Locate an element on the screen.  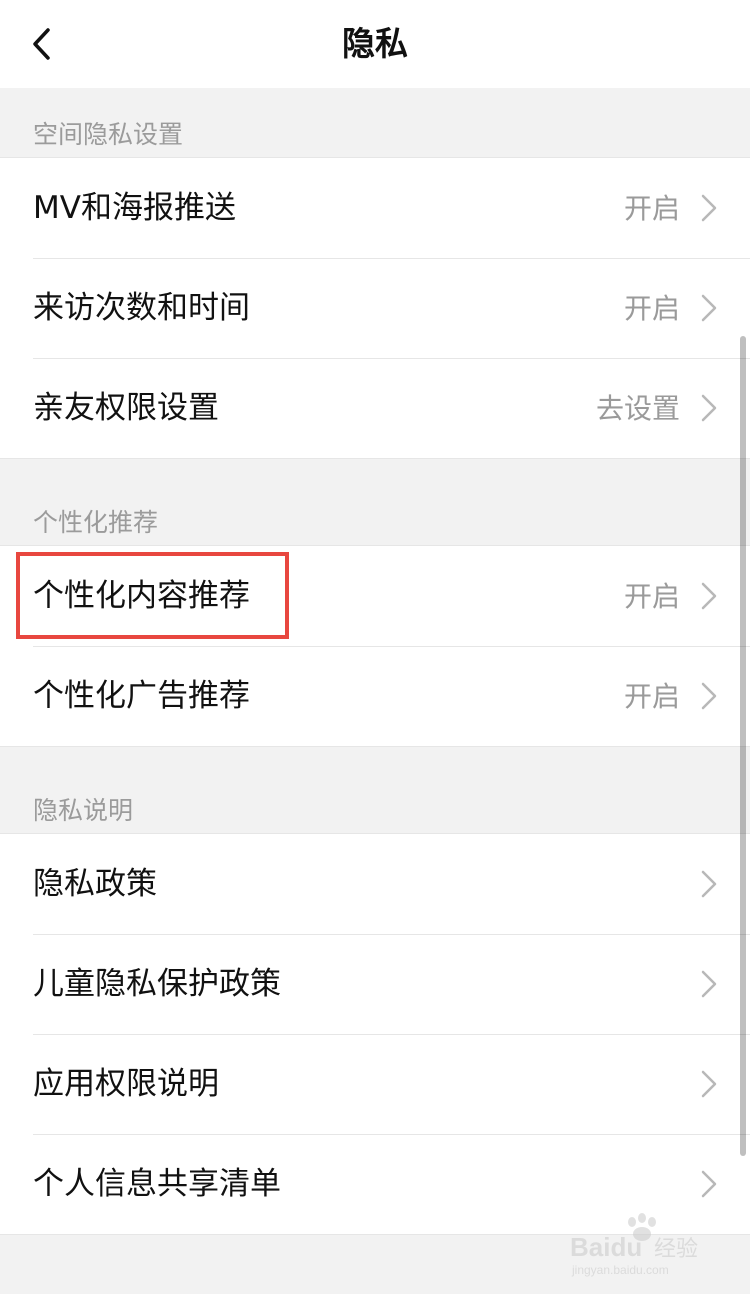
watermark-url: jingyan.baidu.com is located at coordinates (620, 1270).